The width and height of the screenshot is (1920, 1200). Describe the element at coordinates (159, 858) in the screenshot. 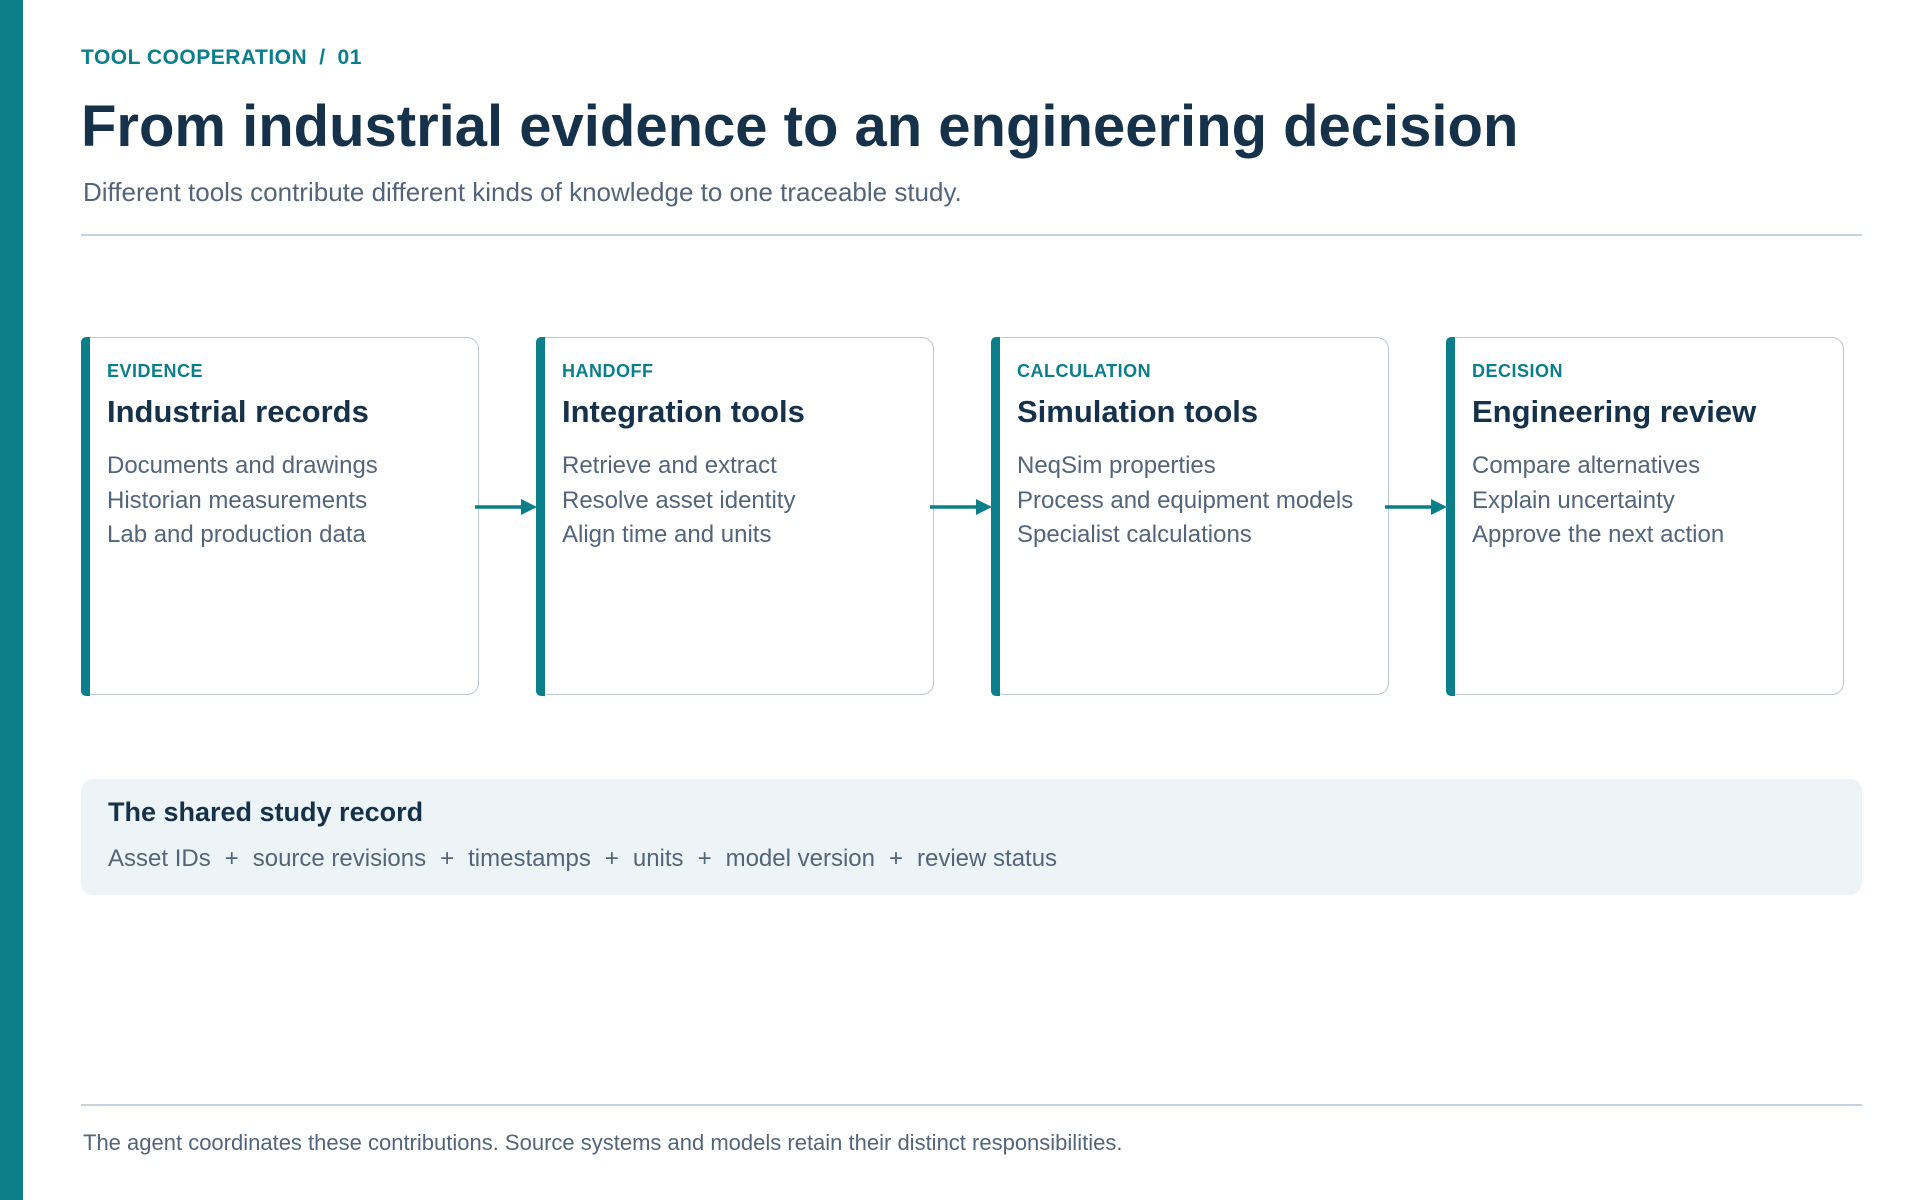

I see `record-item: Asset IDs` at that location.